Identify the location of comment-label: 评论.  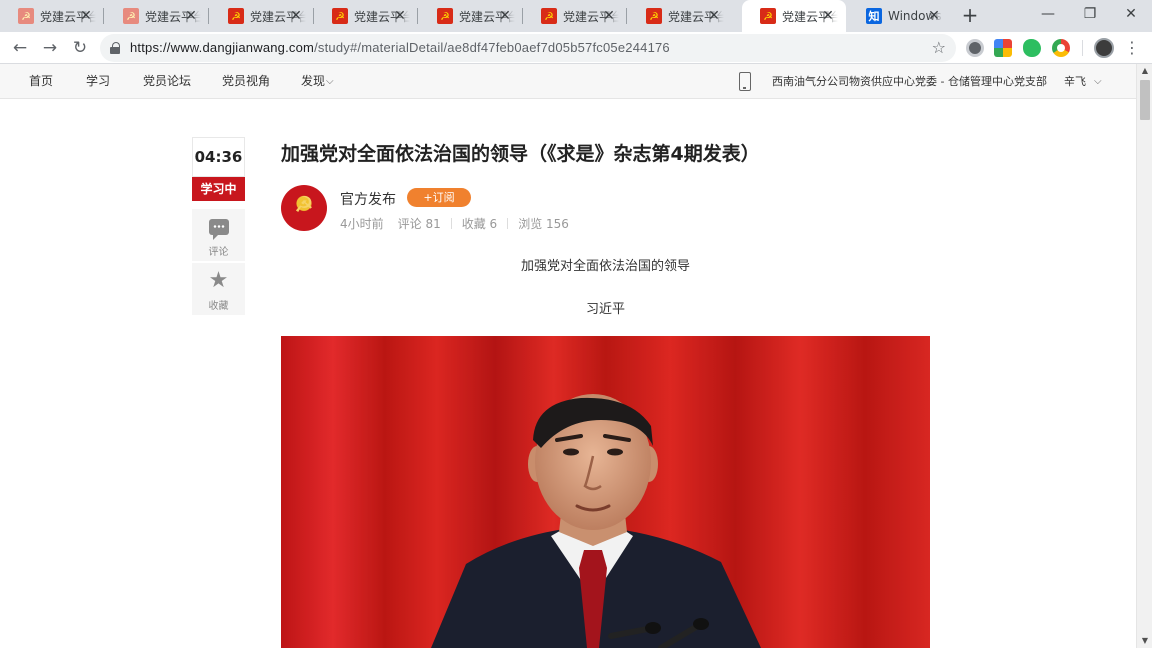
(218, 252).